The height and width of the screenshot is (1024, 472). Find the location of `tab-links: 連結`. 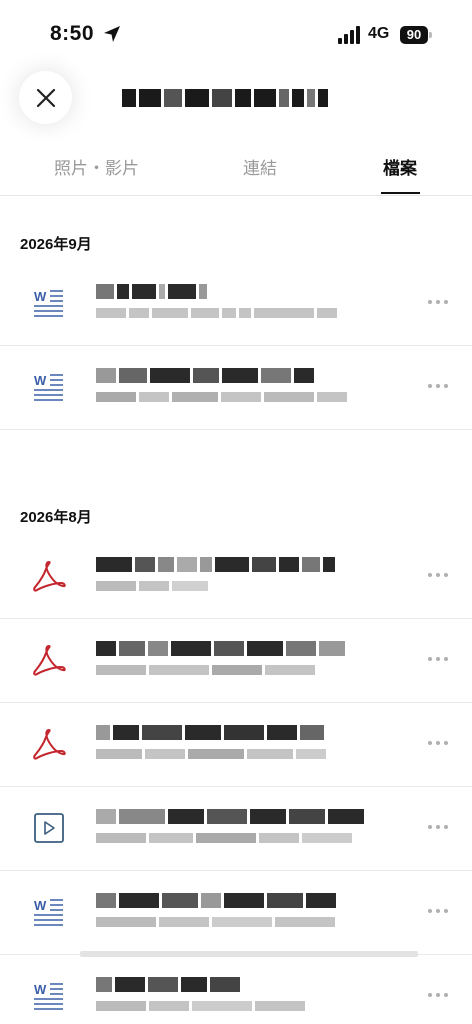

tab-links: 連結 is located at coordinates (260, 166).